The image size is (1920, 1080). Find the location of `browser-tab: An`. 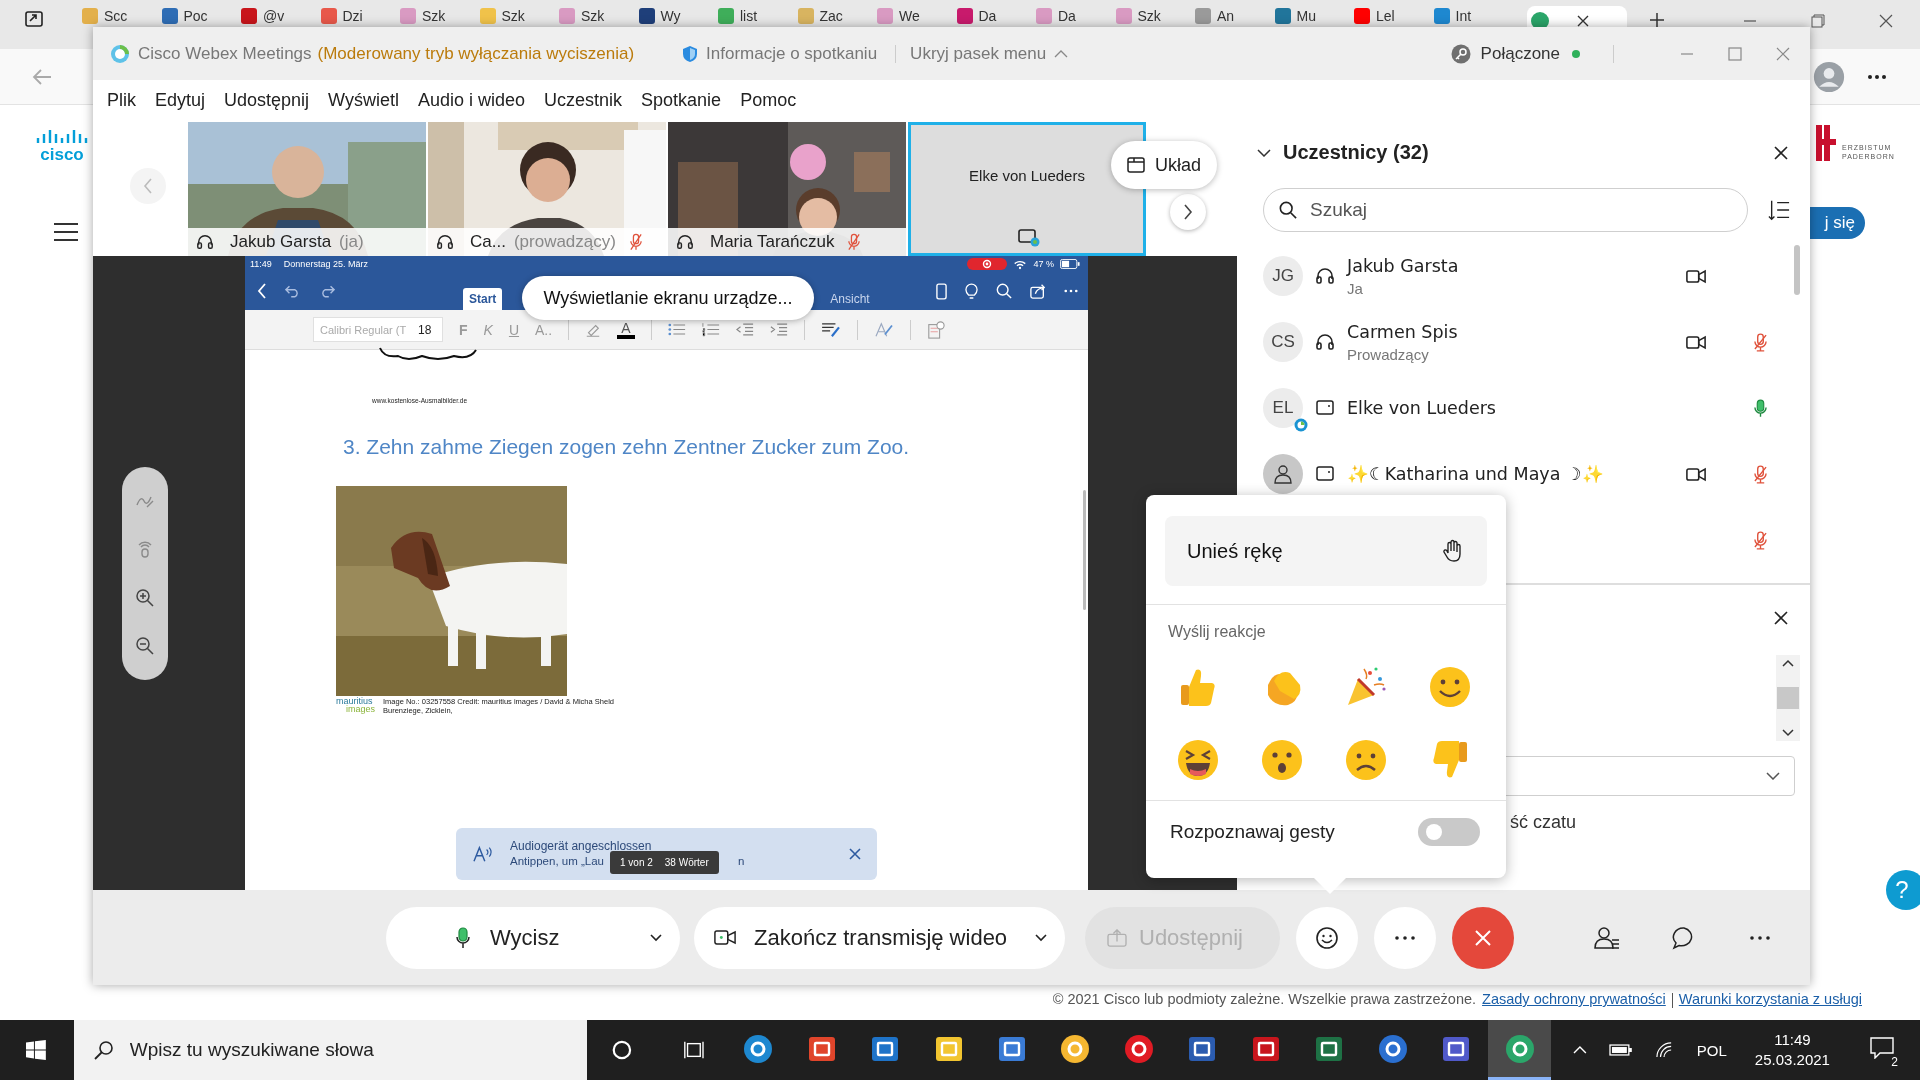

browser-tab: An is located at coordinates (1231, 16).